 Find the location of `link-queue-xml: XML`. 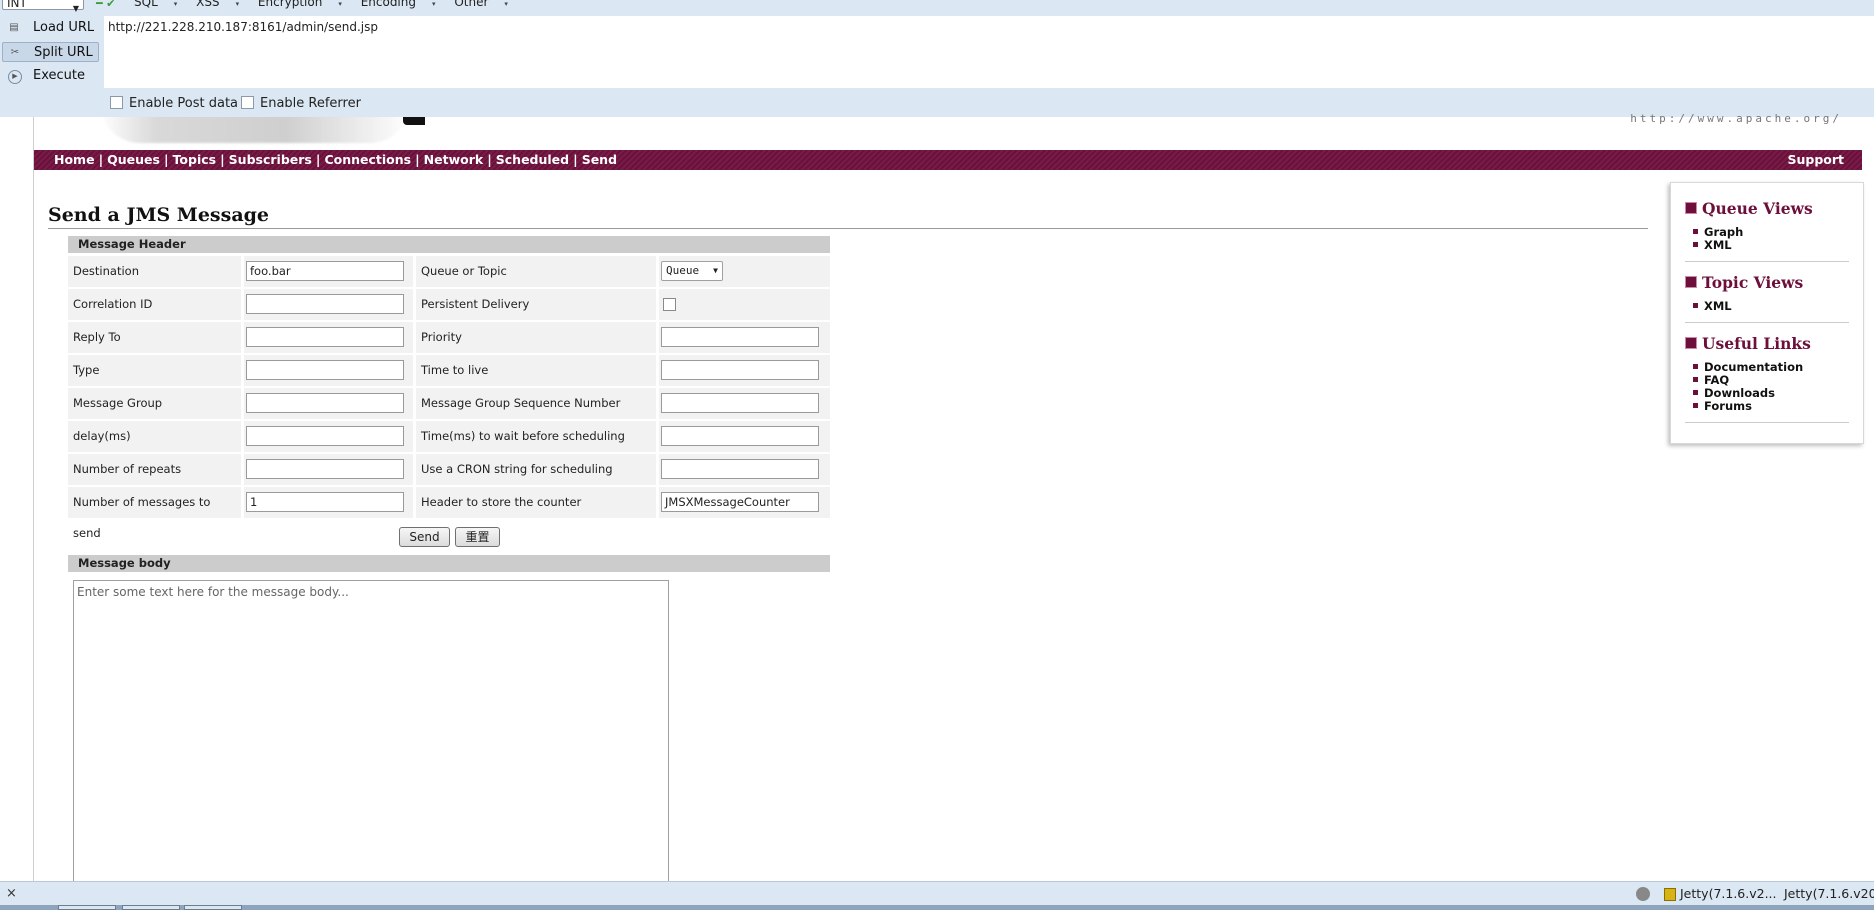

link-queue-xml: XML is located at coordinates (1712, 245).